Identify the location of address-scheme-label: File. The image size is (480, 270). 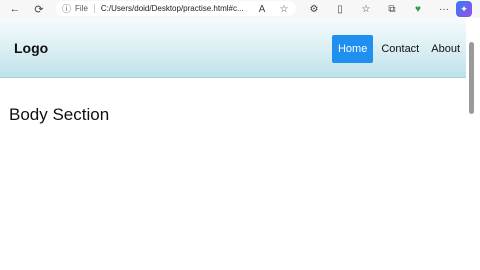
(81, 8).